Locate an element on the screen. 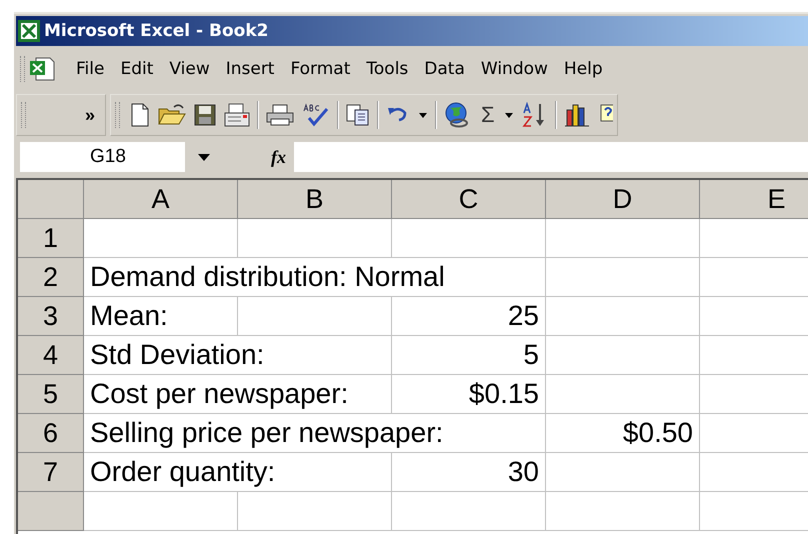 The height and width of the screenshot is (534, 808). spelling-check-icon is located at coordinates (316, 115).